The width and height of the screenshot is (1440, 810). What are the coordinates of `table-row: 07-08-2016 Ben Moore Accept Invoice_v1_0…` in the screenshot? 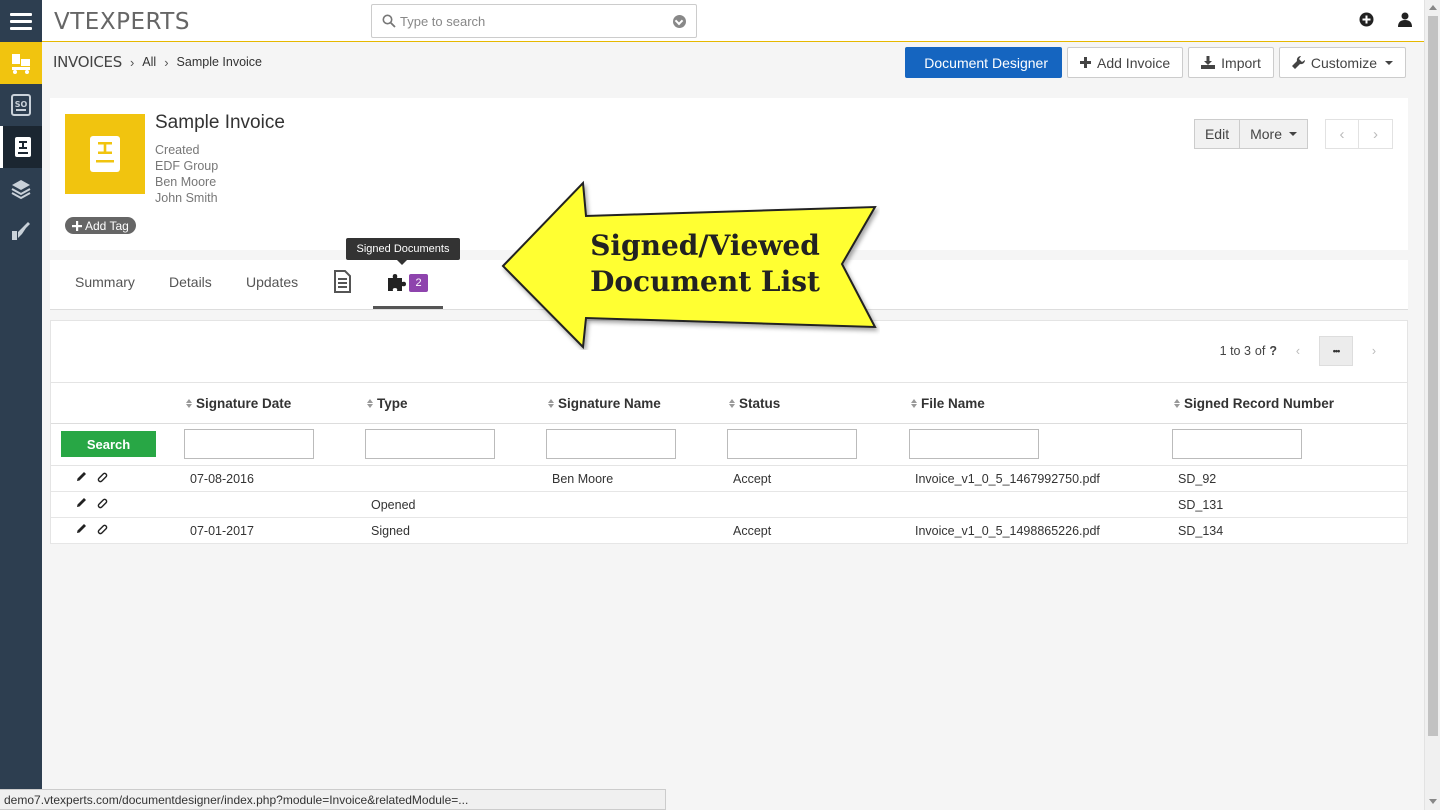 It's located at (729, 479).